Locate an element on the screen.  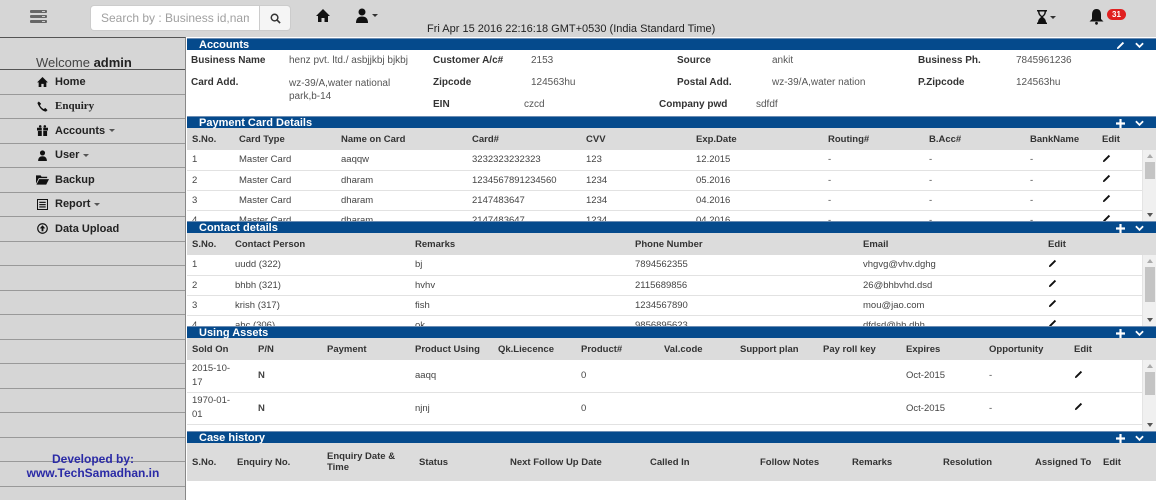
column-header: Payment is located at coordinates (347, 349).